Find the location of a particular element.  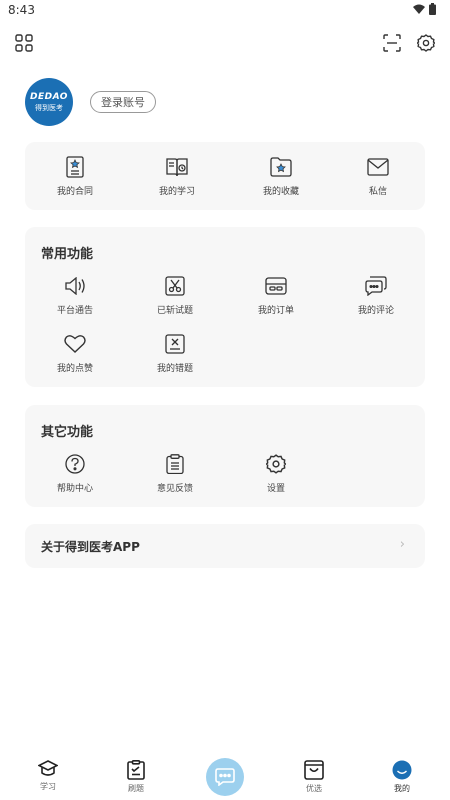

function-item-cut-questions: 已斩试题 is located at coordinates (175, 295).